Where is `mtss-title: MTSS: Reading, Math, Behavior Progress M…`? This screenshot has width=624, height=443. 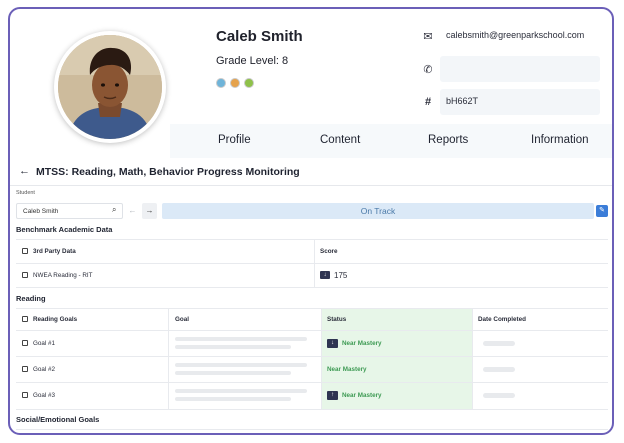
mtss-title: MTSS: Reading, Math, Behavior Progress M… is located at coordinates (168, 172).